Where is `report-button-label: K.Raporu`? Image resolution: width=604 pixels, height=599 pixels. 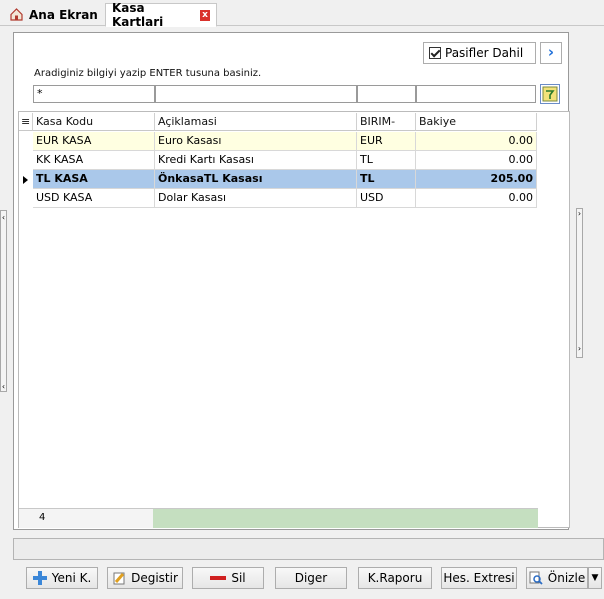
report-button-label: K.Raporu is located at coordinates (395, 578).